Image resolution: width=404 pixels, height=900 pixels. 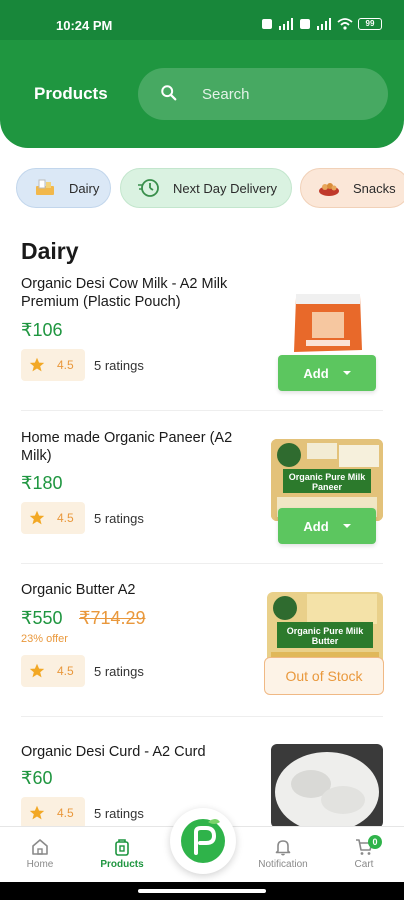 What do you see at coordinates (364, 855) in the screenshot?
I see `nav-cart: 0 Cart` at bounding box center [364, 855].